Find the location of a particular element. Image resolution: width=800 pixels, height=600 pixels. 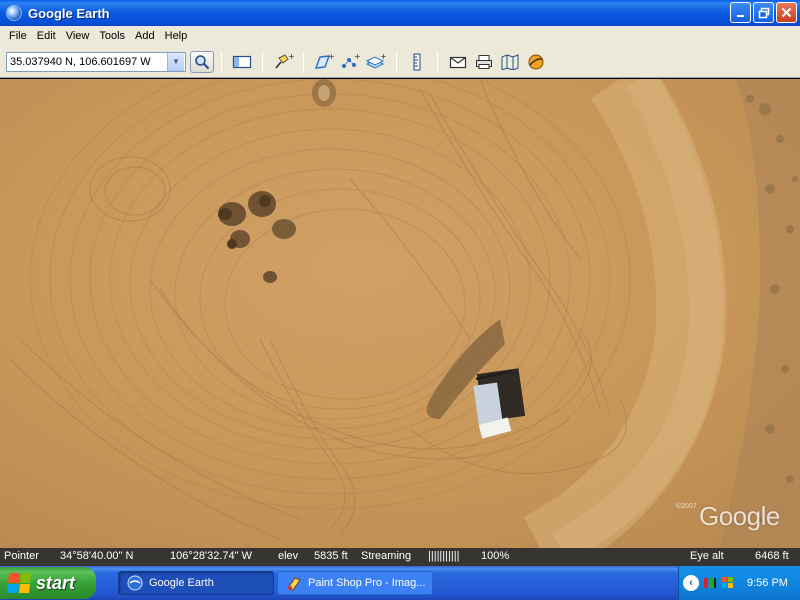

start-button: start is located at coordinates (48, 583).